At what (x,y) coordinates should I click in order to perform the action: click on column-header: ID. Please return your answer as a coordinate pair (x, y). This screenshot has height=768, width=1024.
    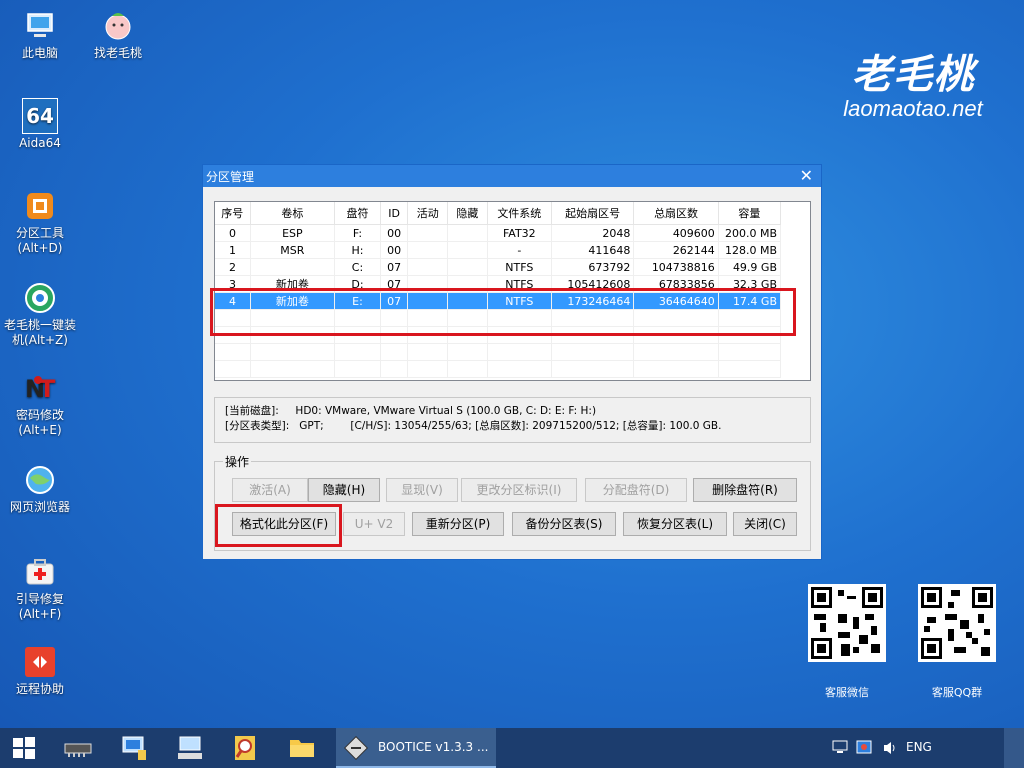
    Looking at the image, I should click on (394, 213).